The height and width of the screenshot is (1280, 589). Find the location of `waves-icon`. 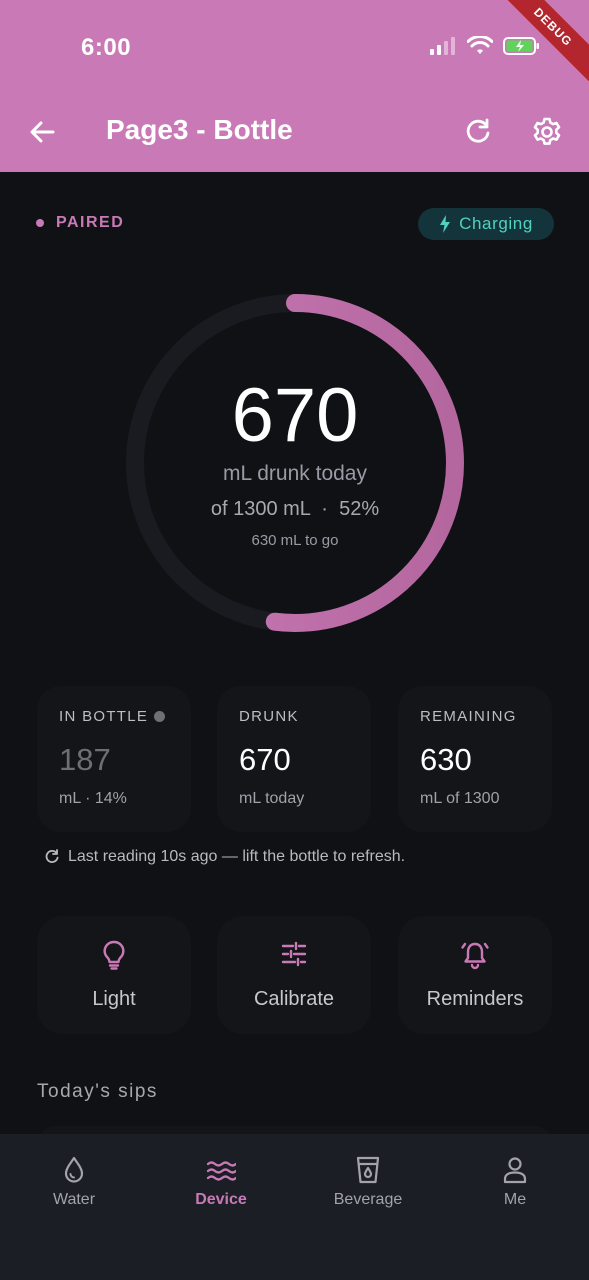

waves-icon is located at coordinates (221, 1171).